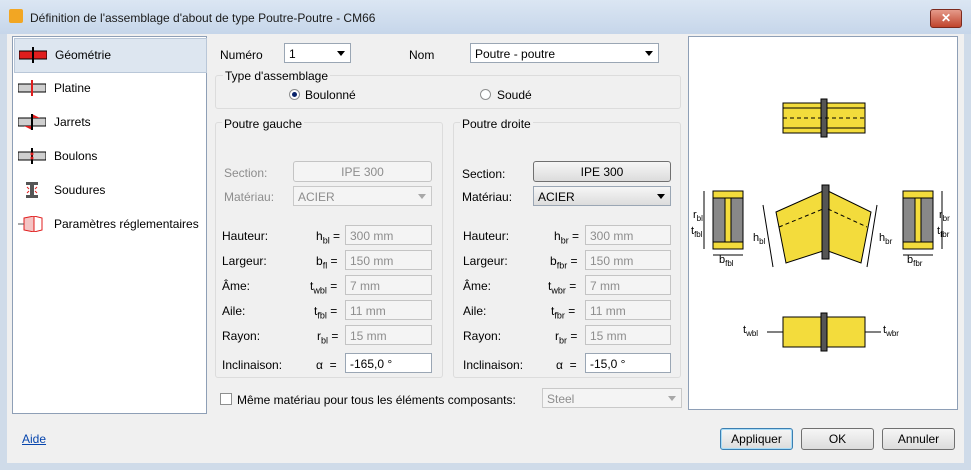 The height and width of the screenshot is (470, 971). I want to click on left-height-field: 300 mm, so click(388, 235).